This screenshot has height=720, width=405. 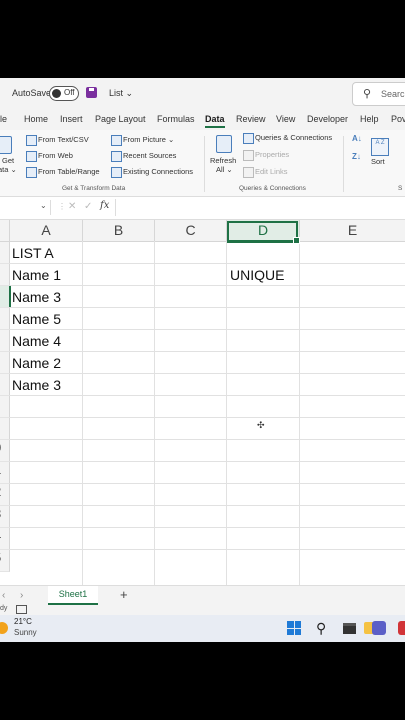 What do you see at coordinates (0, 447) in the screenshot?
I see `row-number: 0` at bounding box center [0, 447].